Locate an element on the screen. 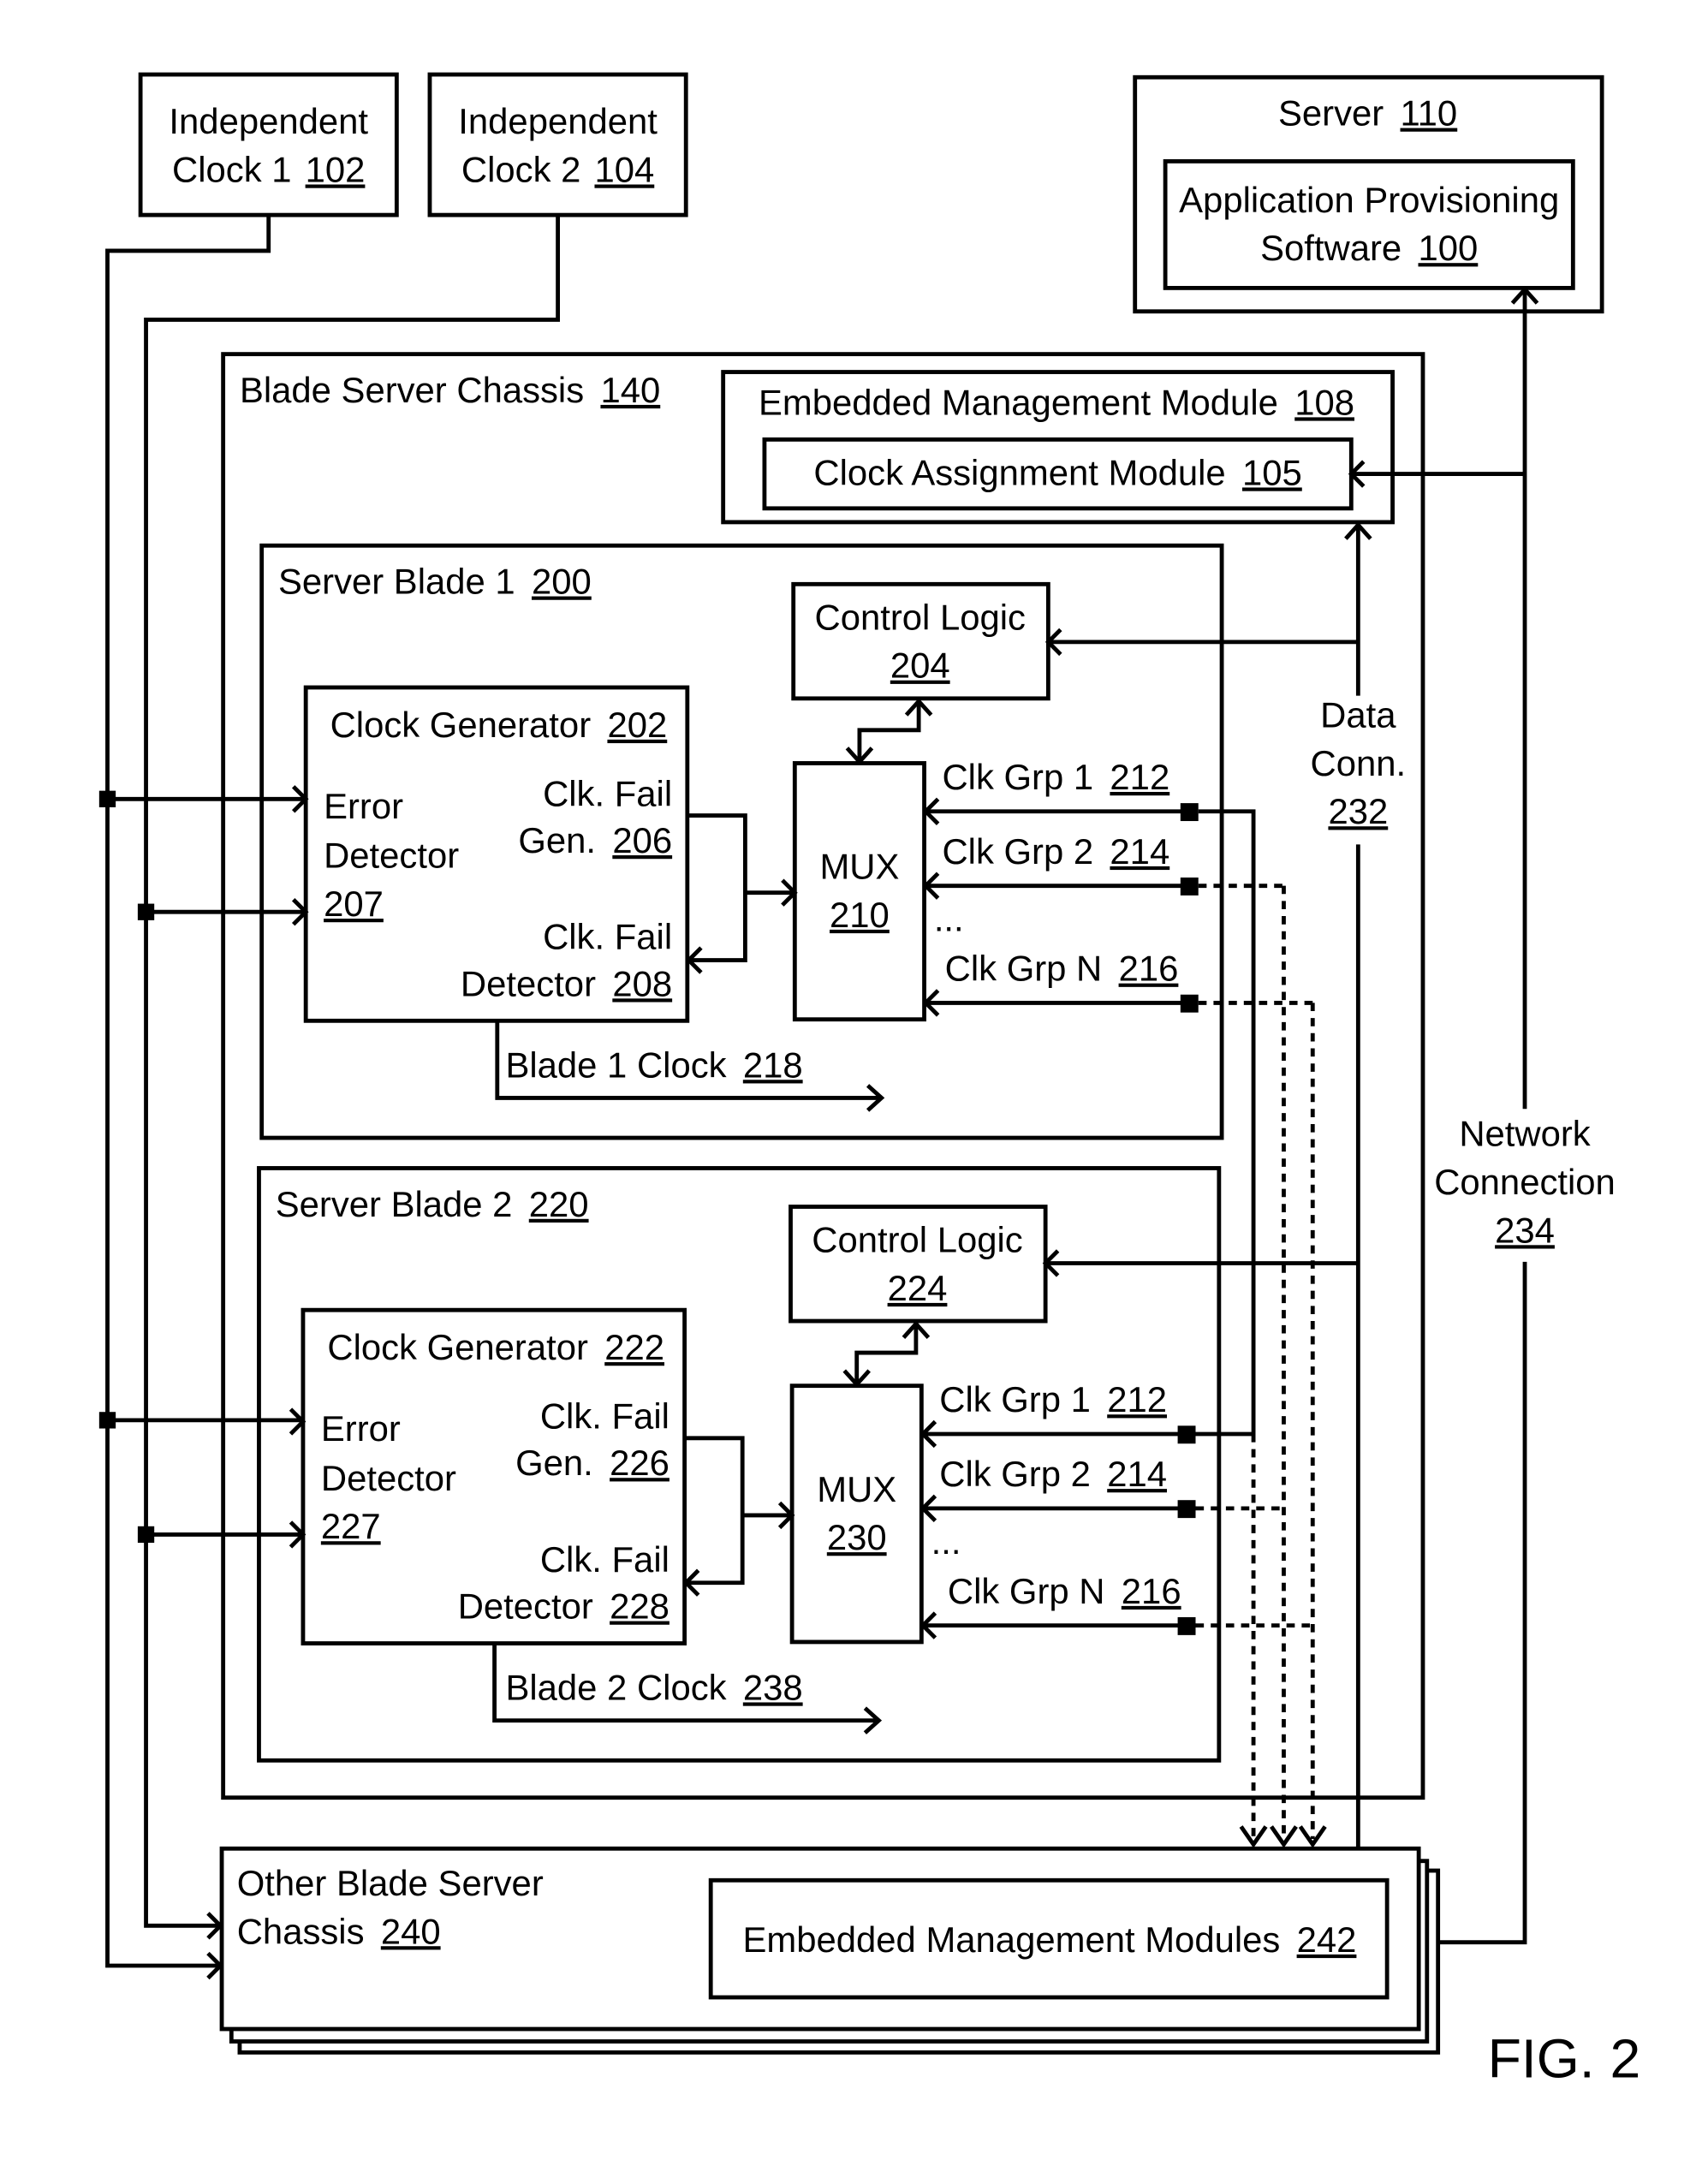 This screenshot has height=2160, width=1708. svg-text:Embedded Management Module108: Embedded Management Module 108 is located at coordinates (1056, 402).